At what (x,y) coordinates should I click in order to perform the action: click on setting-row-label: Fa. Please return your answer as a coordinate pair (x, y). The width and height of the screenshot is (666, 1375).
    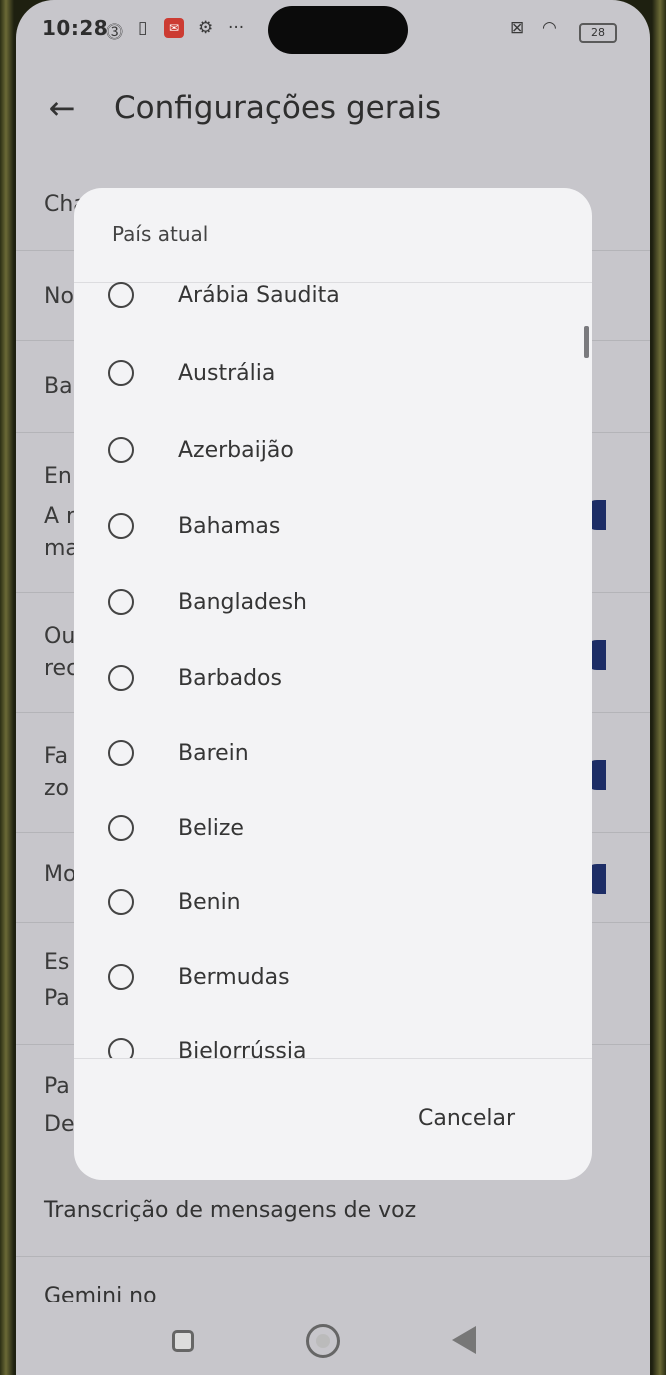
    Looking at the image, I should click on (56, 756).